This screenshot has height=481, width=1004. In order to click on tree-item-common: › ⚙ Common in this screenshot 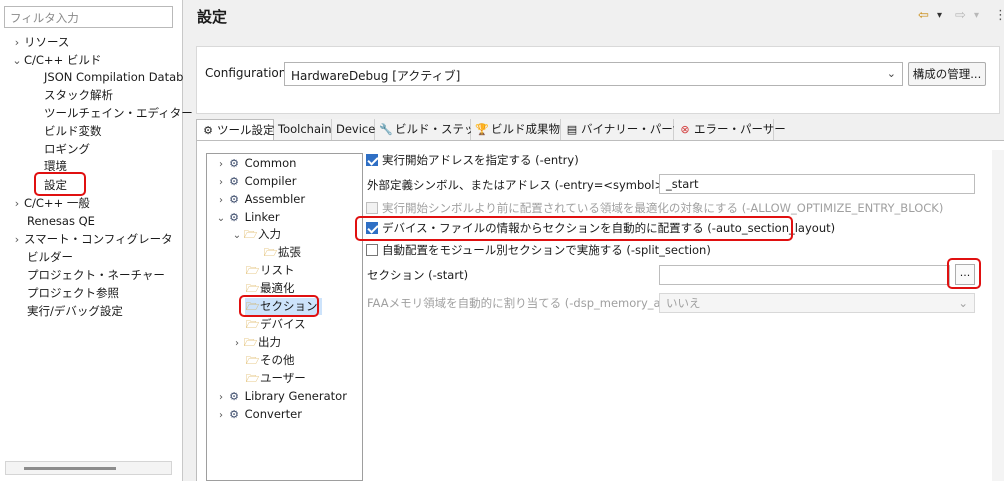, I will do `click(255, 163)`.